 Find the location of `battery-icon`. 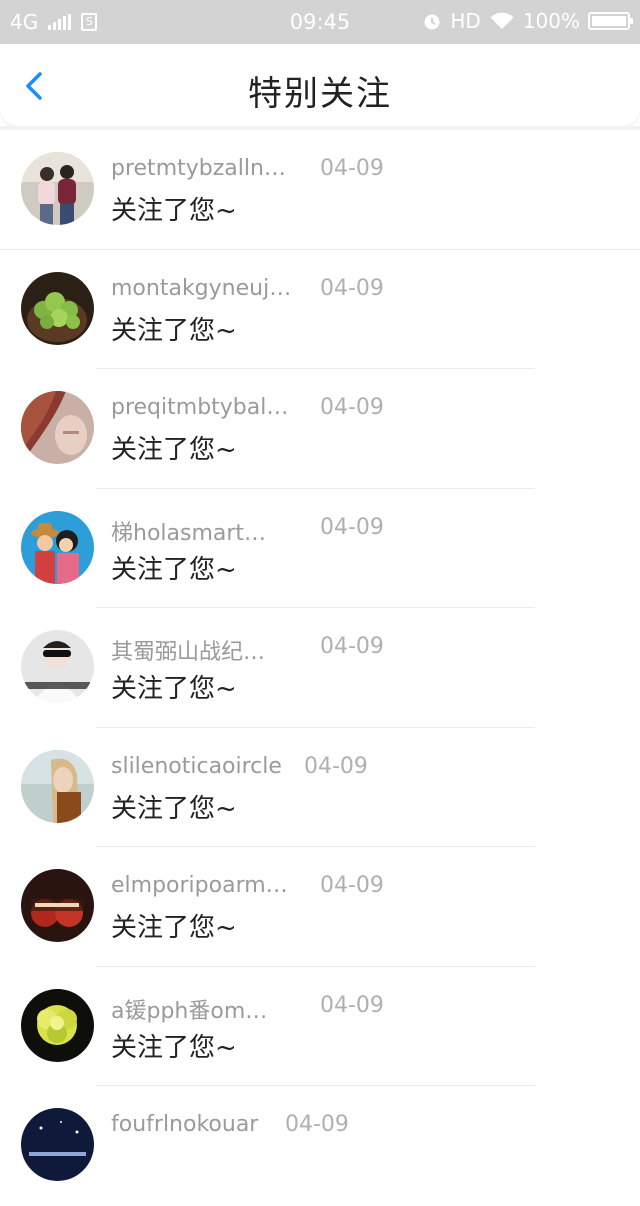

battery-icon is located at coordinates (610, 21).